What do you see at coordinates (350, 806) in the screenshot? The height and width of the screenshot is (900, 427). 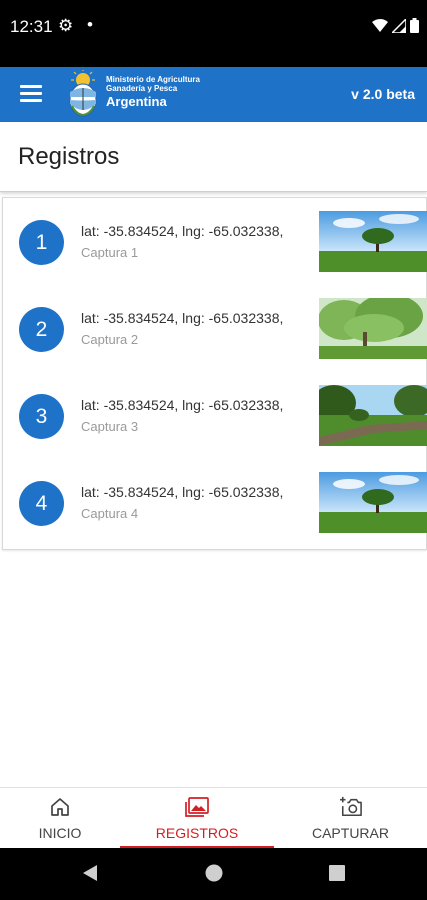 I see `add-camera-icon` at bounding box center [350, 806].